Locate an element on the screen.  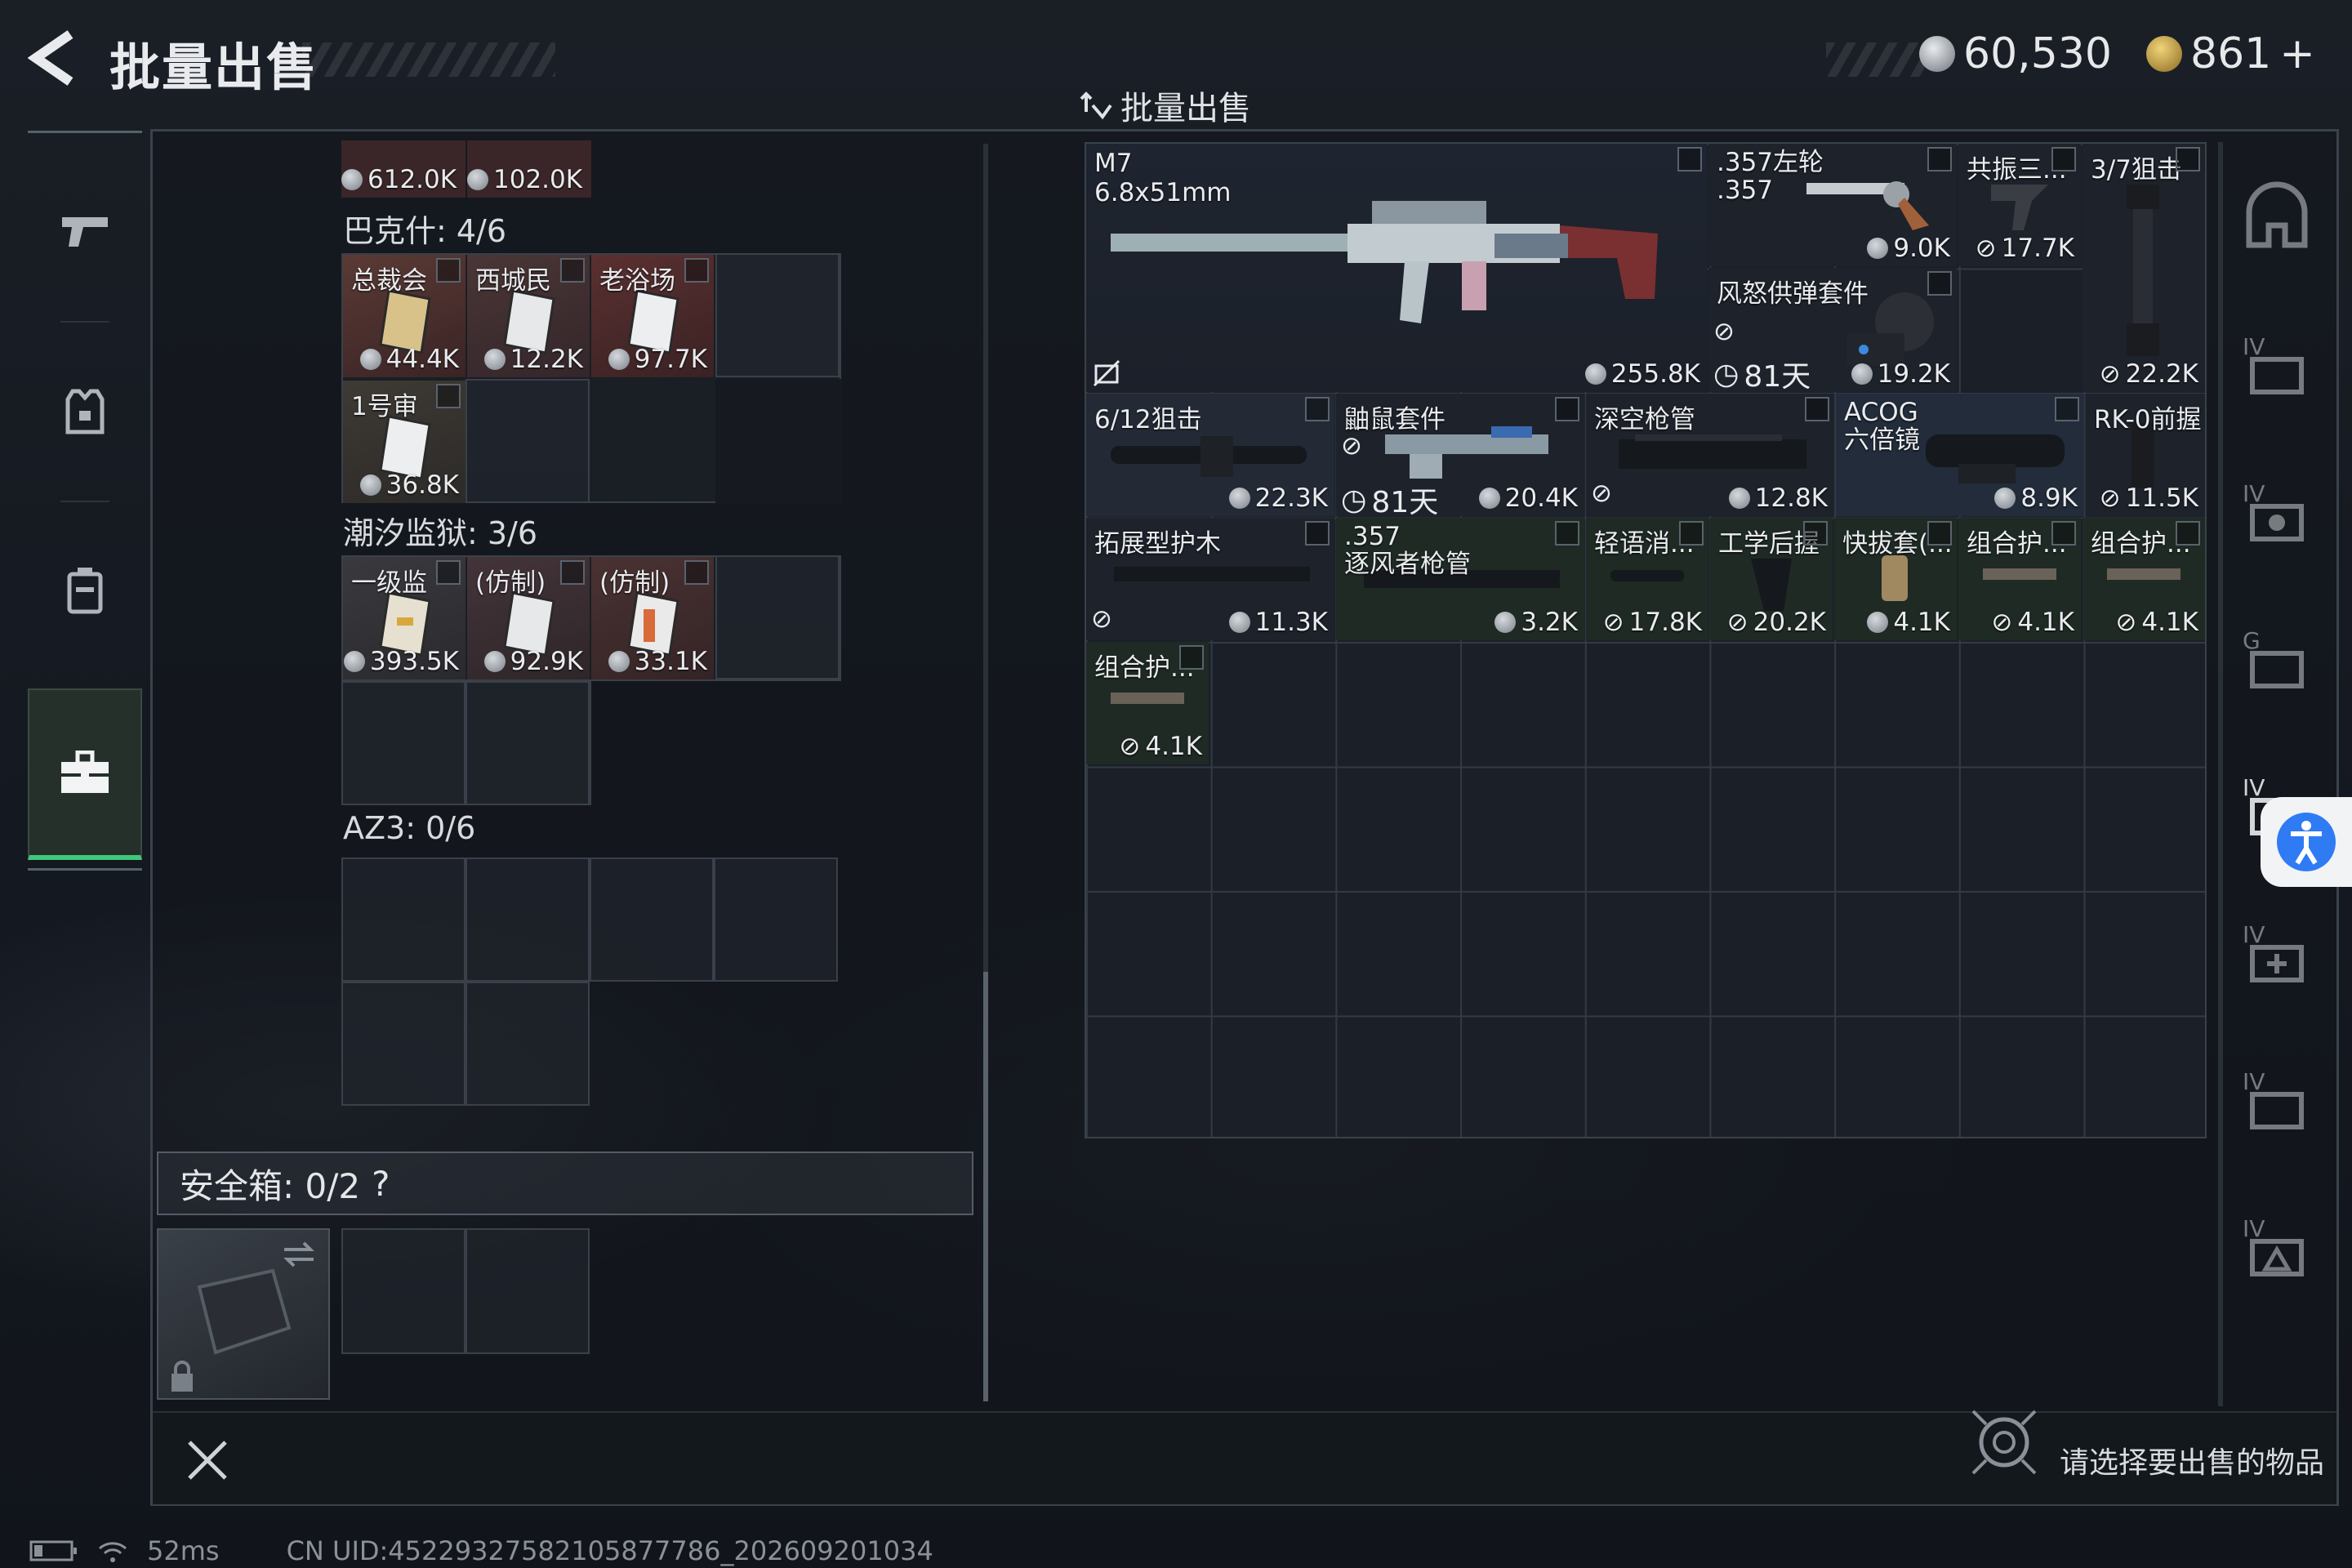
wifi-icon is located at coordinates (113, 1552).